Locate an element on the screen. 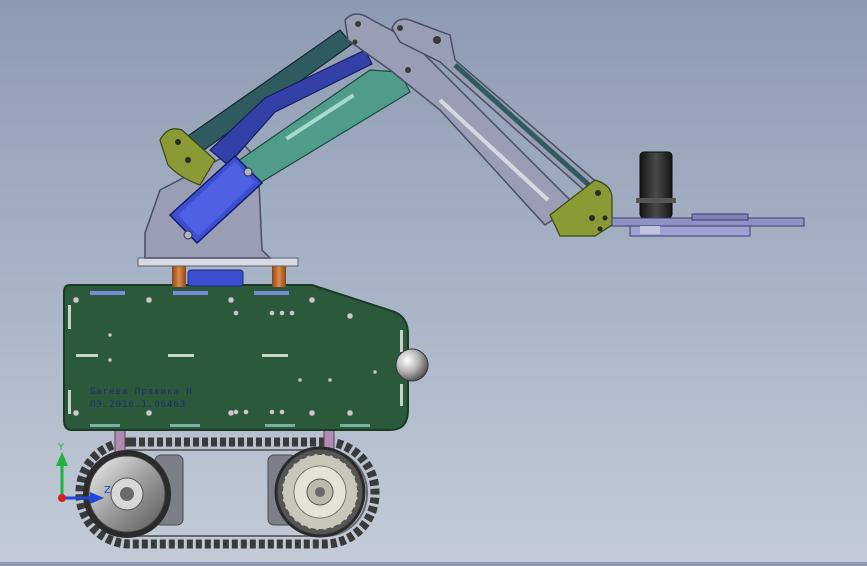 The image size is (867, 566). pcb-label-line2: ПЭ.2016.1.06463 is located at coordinates (138, 405).